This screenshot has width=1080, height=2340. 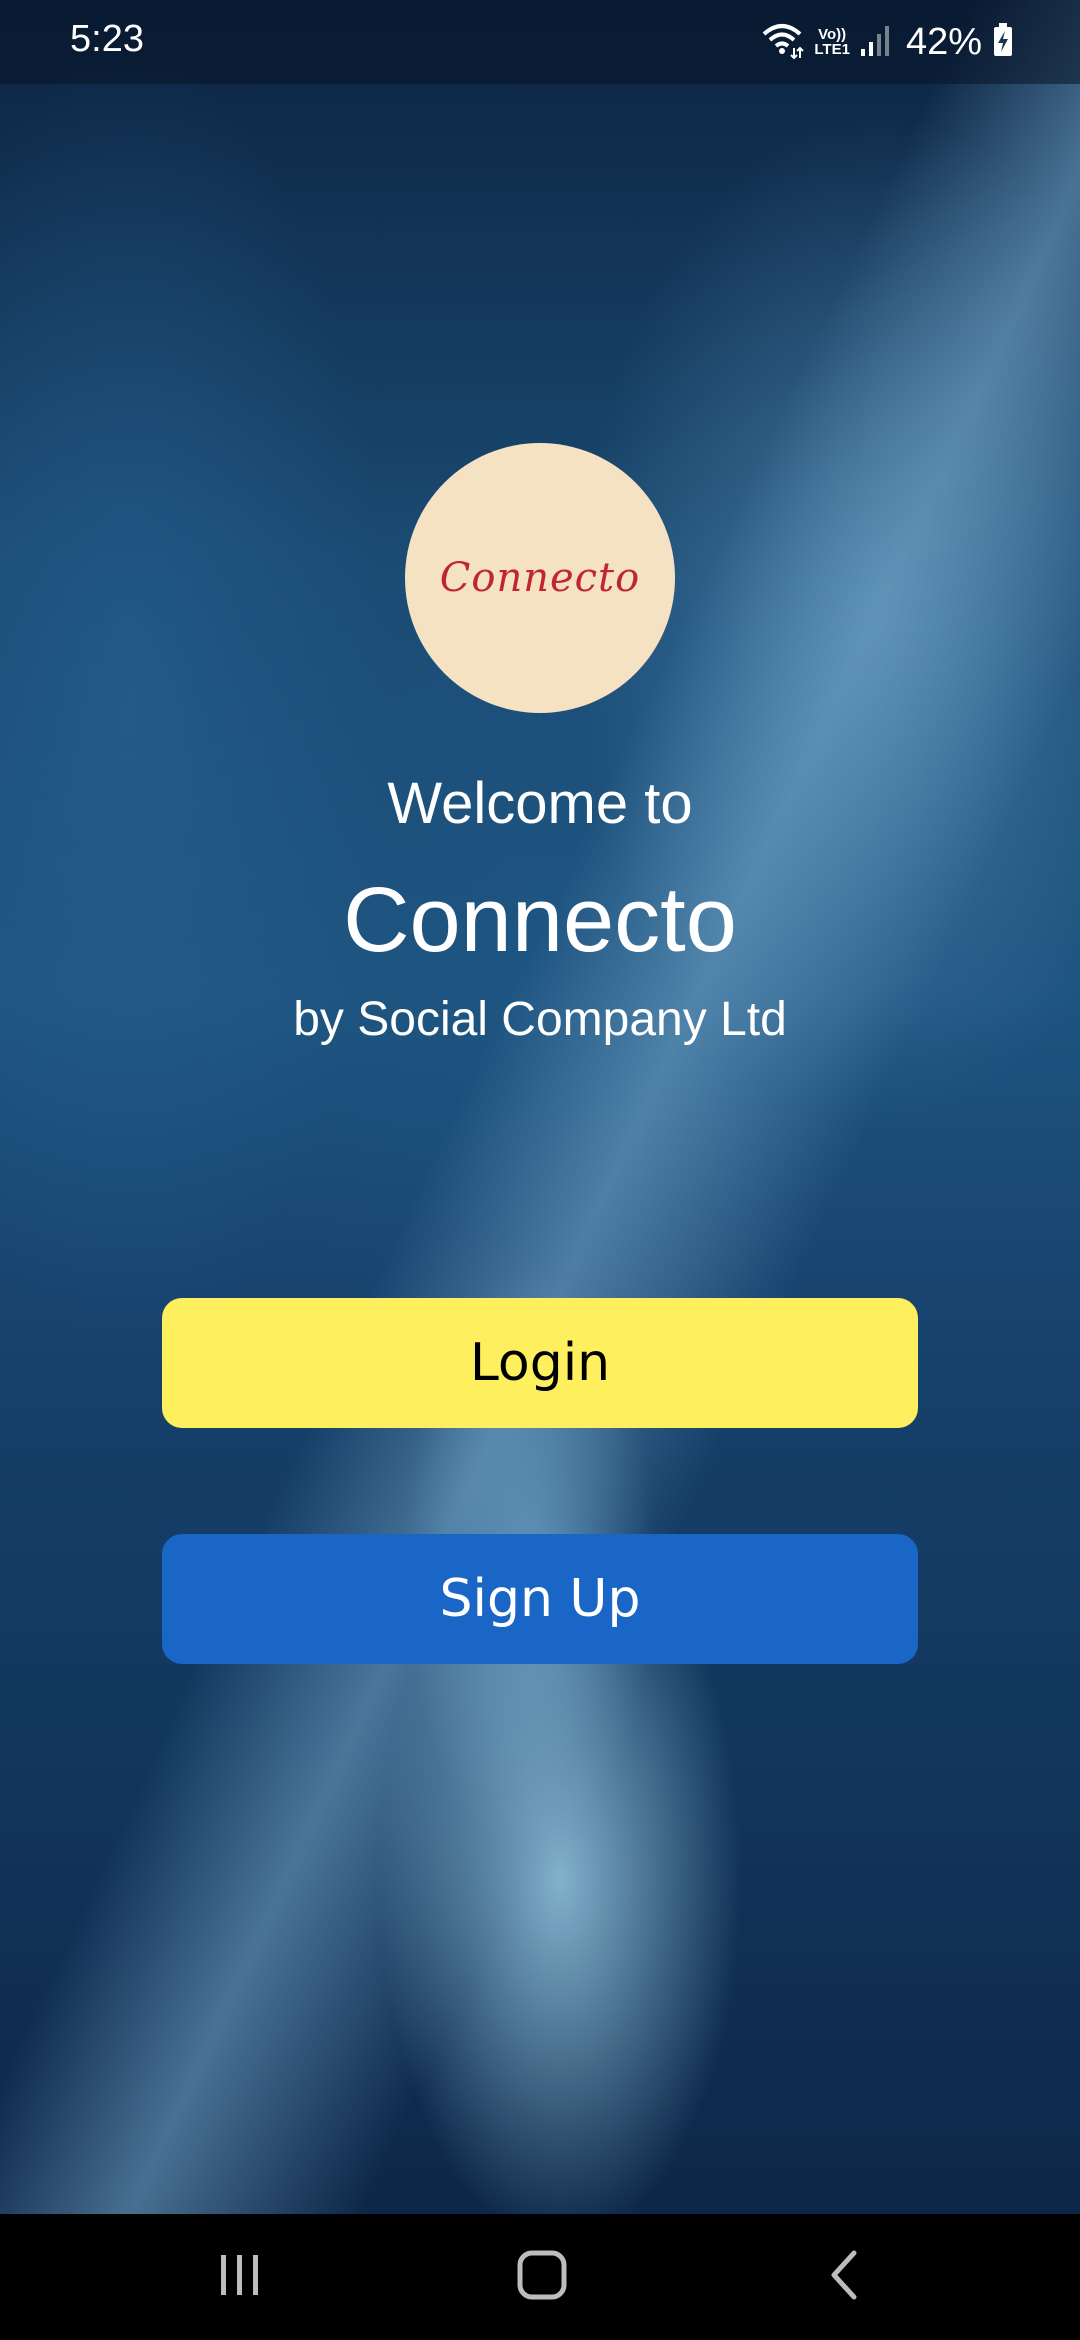 I want to click on home-icon, so click(x=542, y=2277).